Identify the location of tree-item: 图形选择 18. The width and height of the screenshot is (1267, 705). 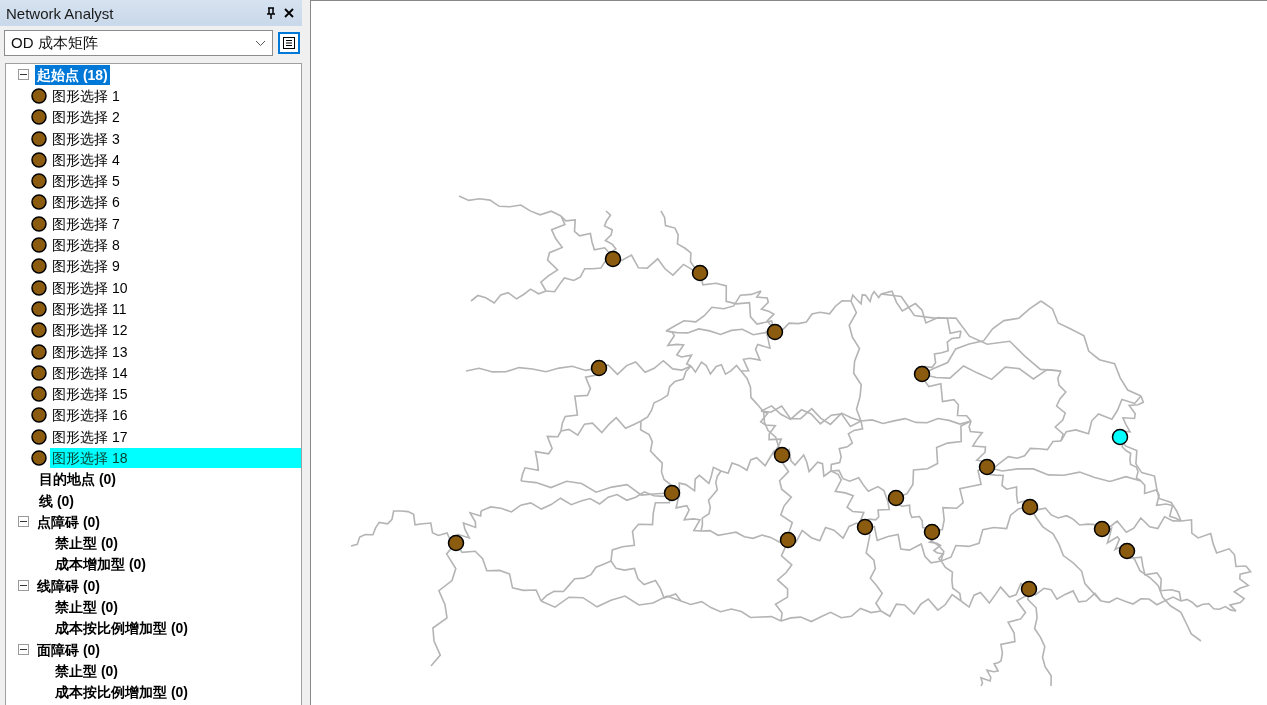
(175, 458).